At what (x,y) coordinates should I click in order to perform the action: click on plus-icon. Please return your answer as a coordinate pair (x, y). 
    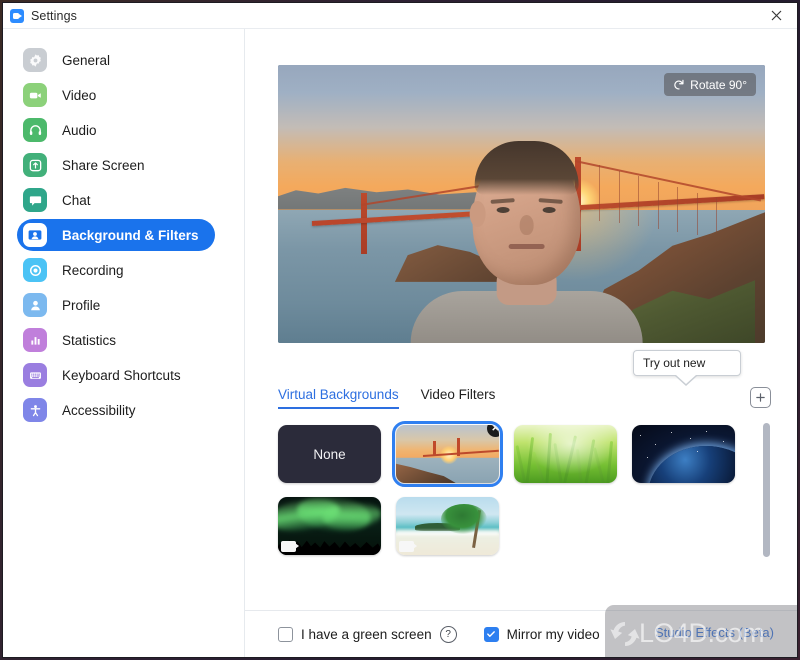
    Looking at the image, I should click on (760, 397).